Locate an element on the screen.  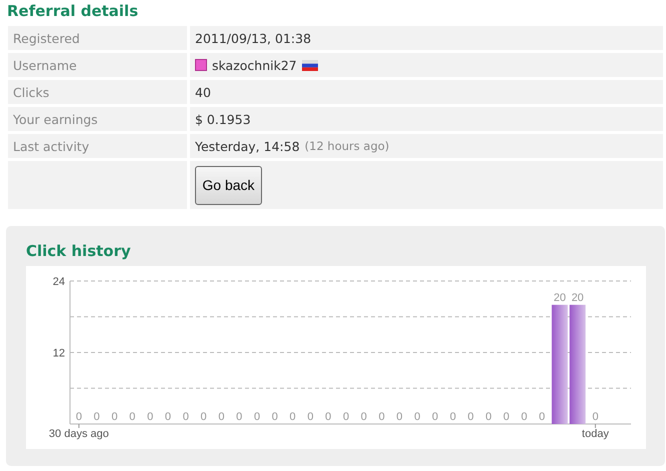
table-cell: 40 is located at coordinates (203, 92).